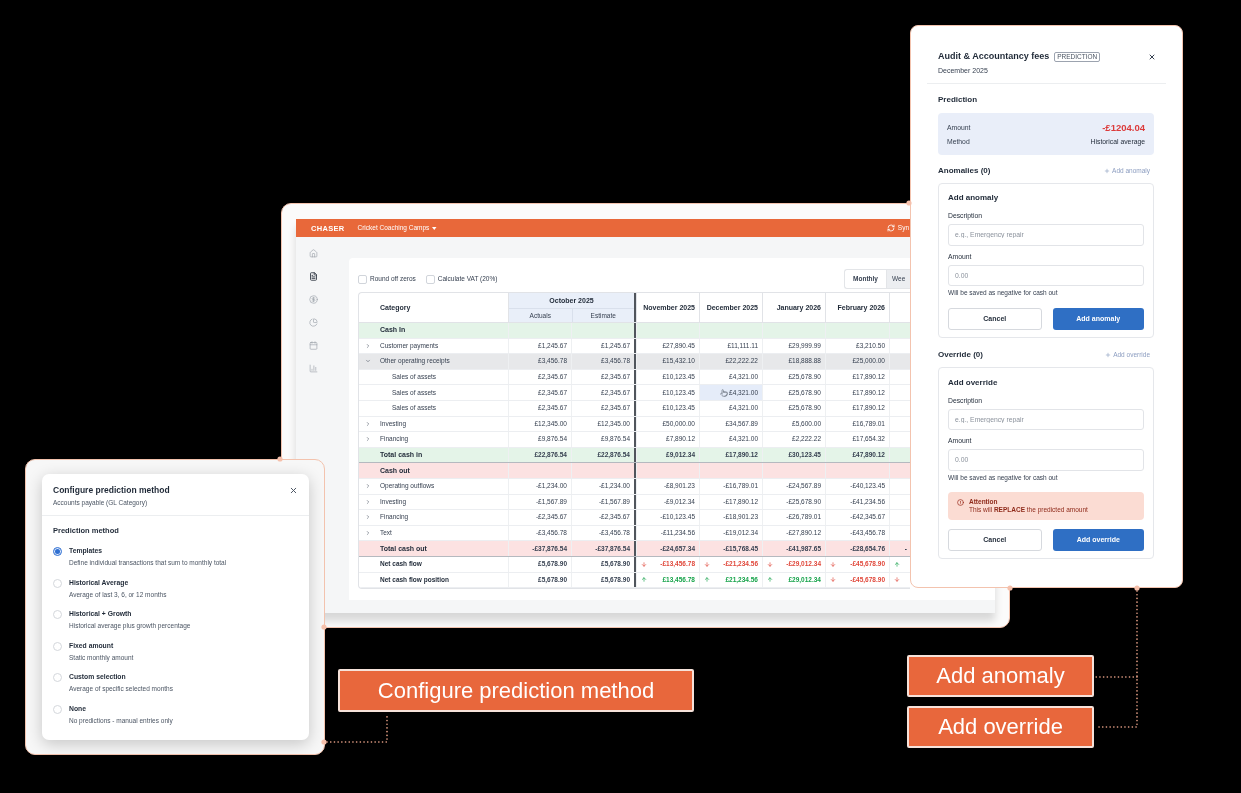 The image size is (1241, 793). What do you see at coordinates (313, 299) in the screenshot?
I see `dollar-coin-icon` at bounding box center [313, 299].